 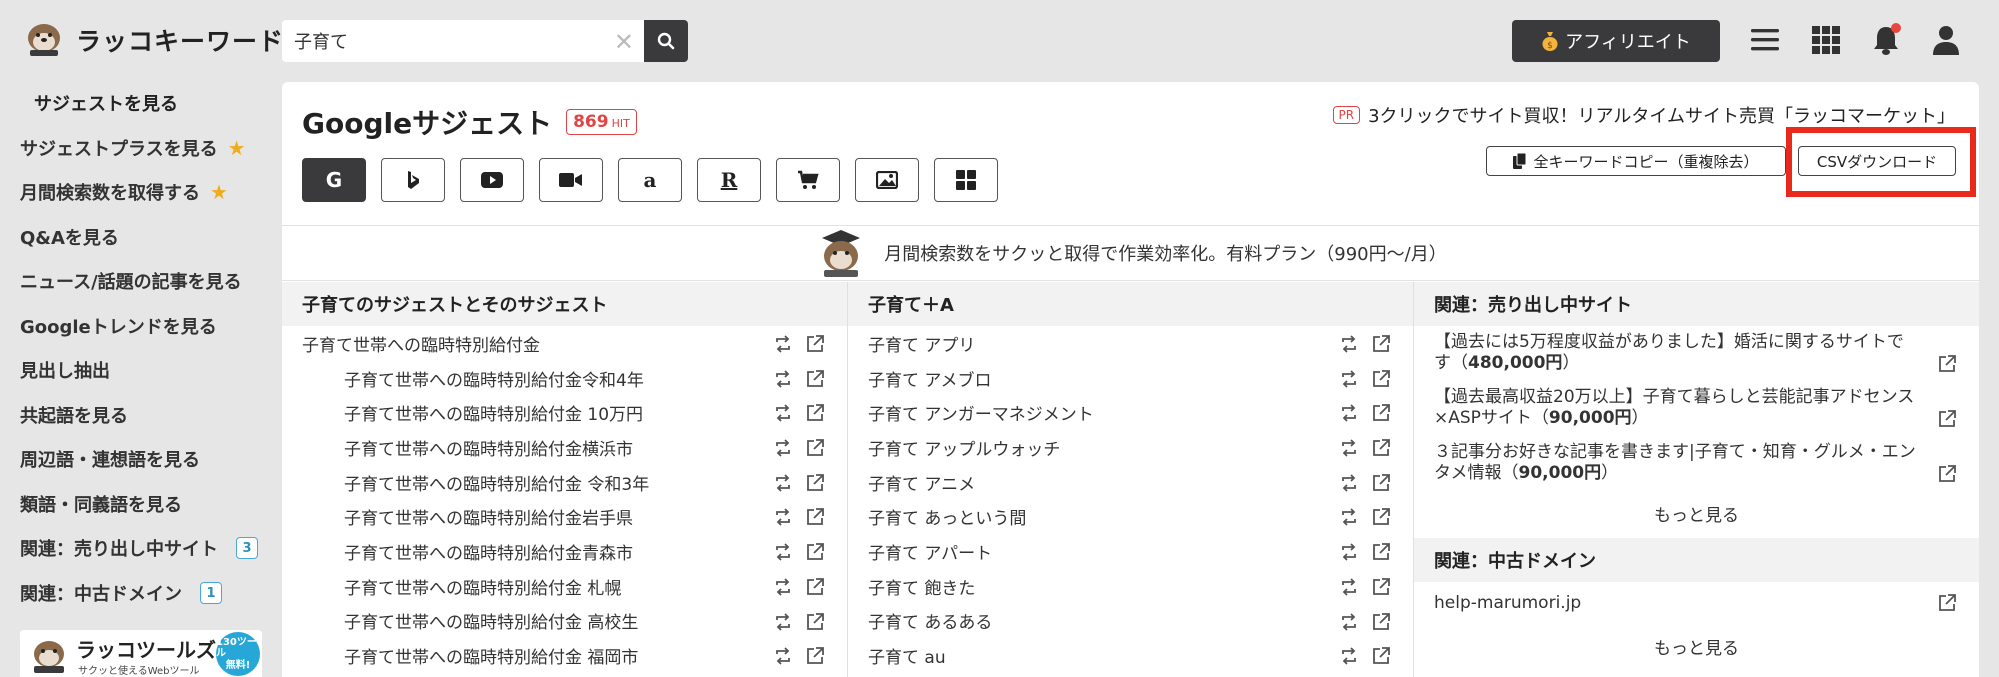 What do you see at coordinates (930, 378) in the screenshot?
I see `keyword-text: 子育て アメブロ` at bounding box center [930, 378].